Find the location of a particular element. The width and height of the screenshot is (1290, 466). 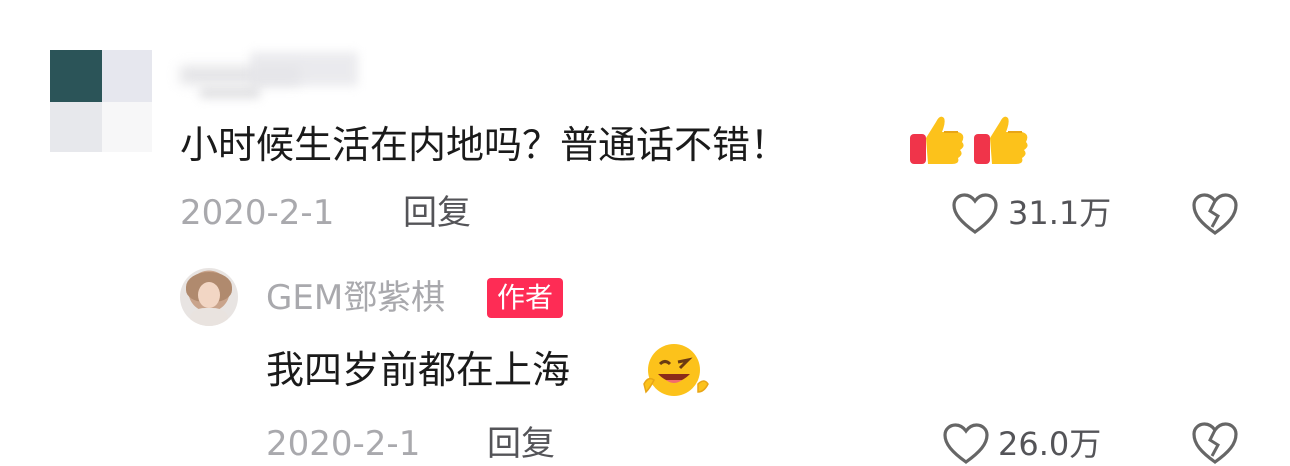

comment-date: 2020-2-1 is located at coordinates (257, 213).